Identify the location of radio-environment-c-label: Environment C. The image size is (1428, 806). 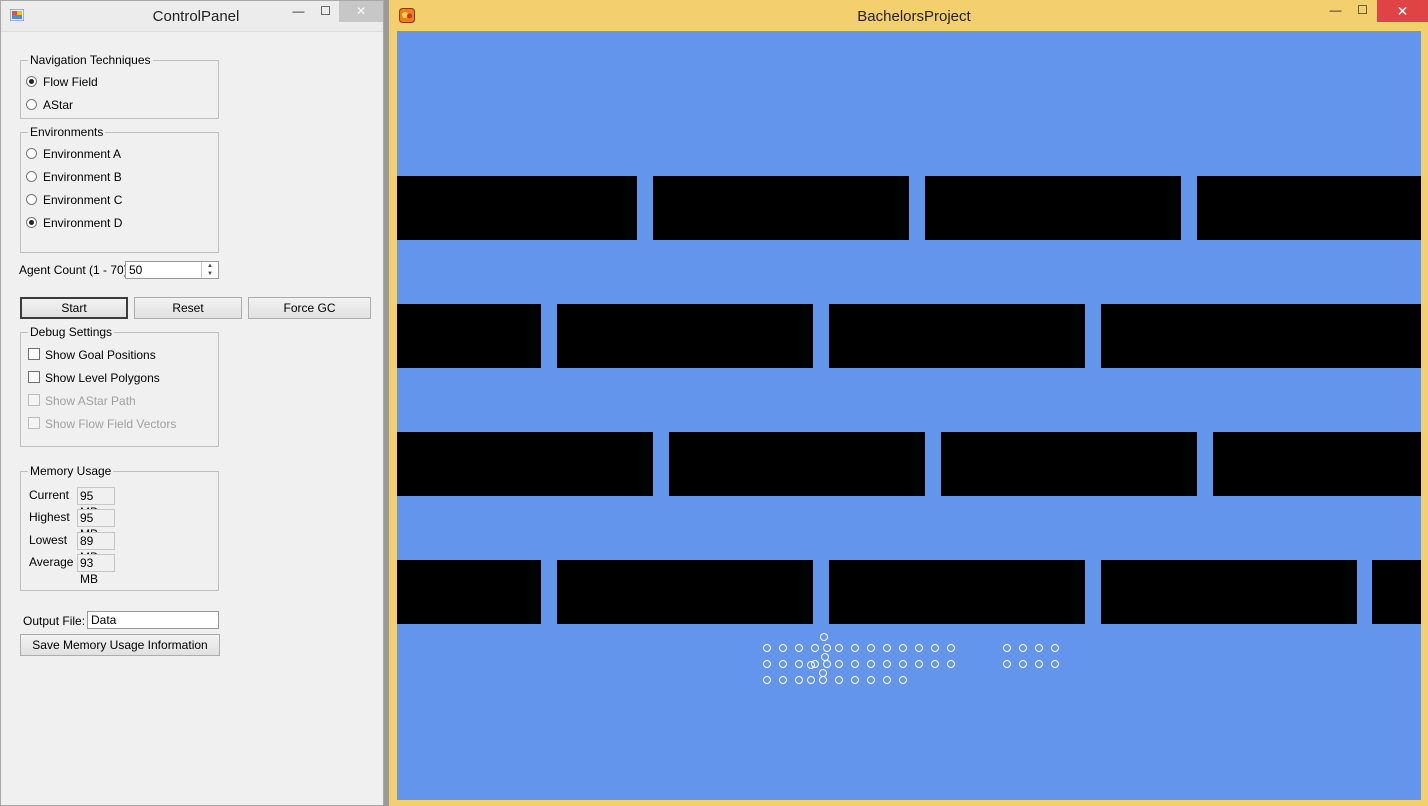
(82, 200).